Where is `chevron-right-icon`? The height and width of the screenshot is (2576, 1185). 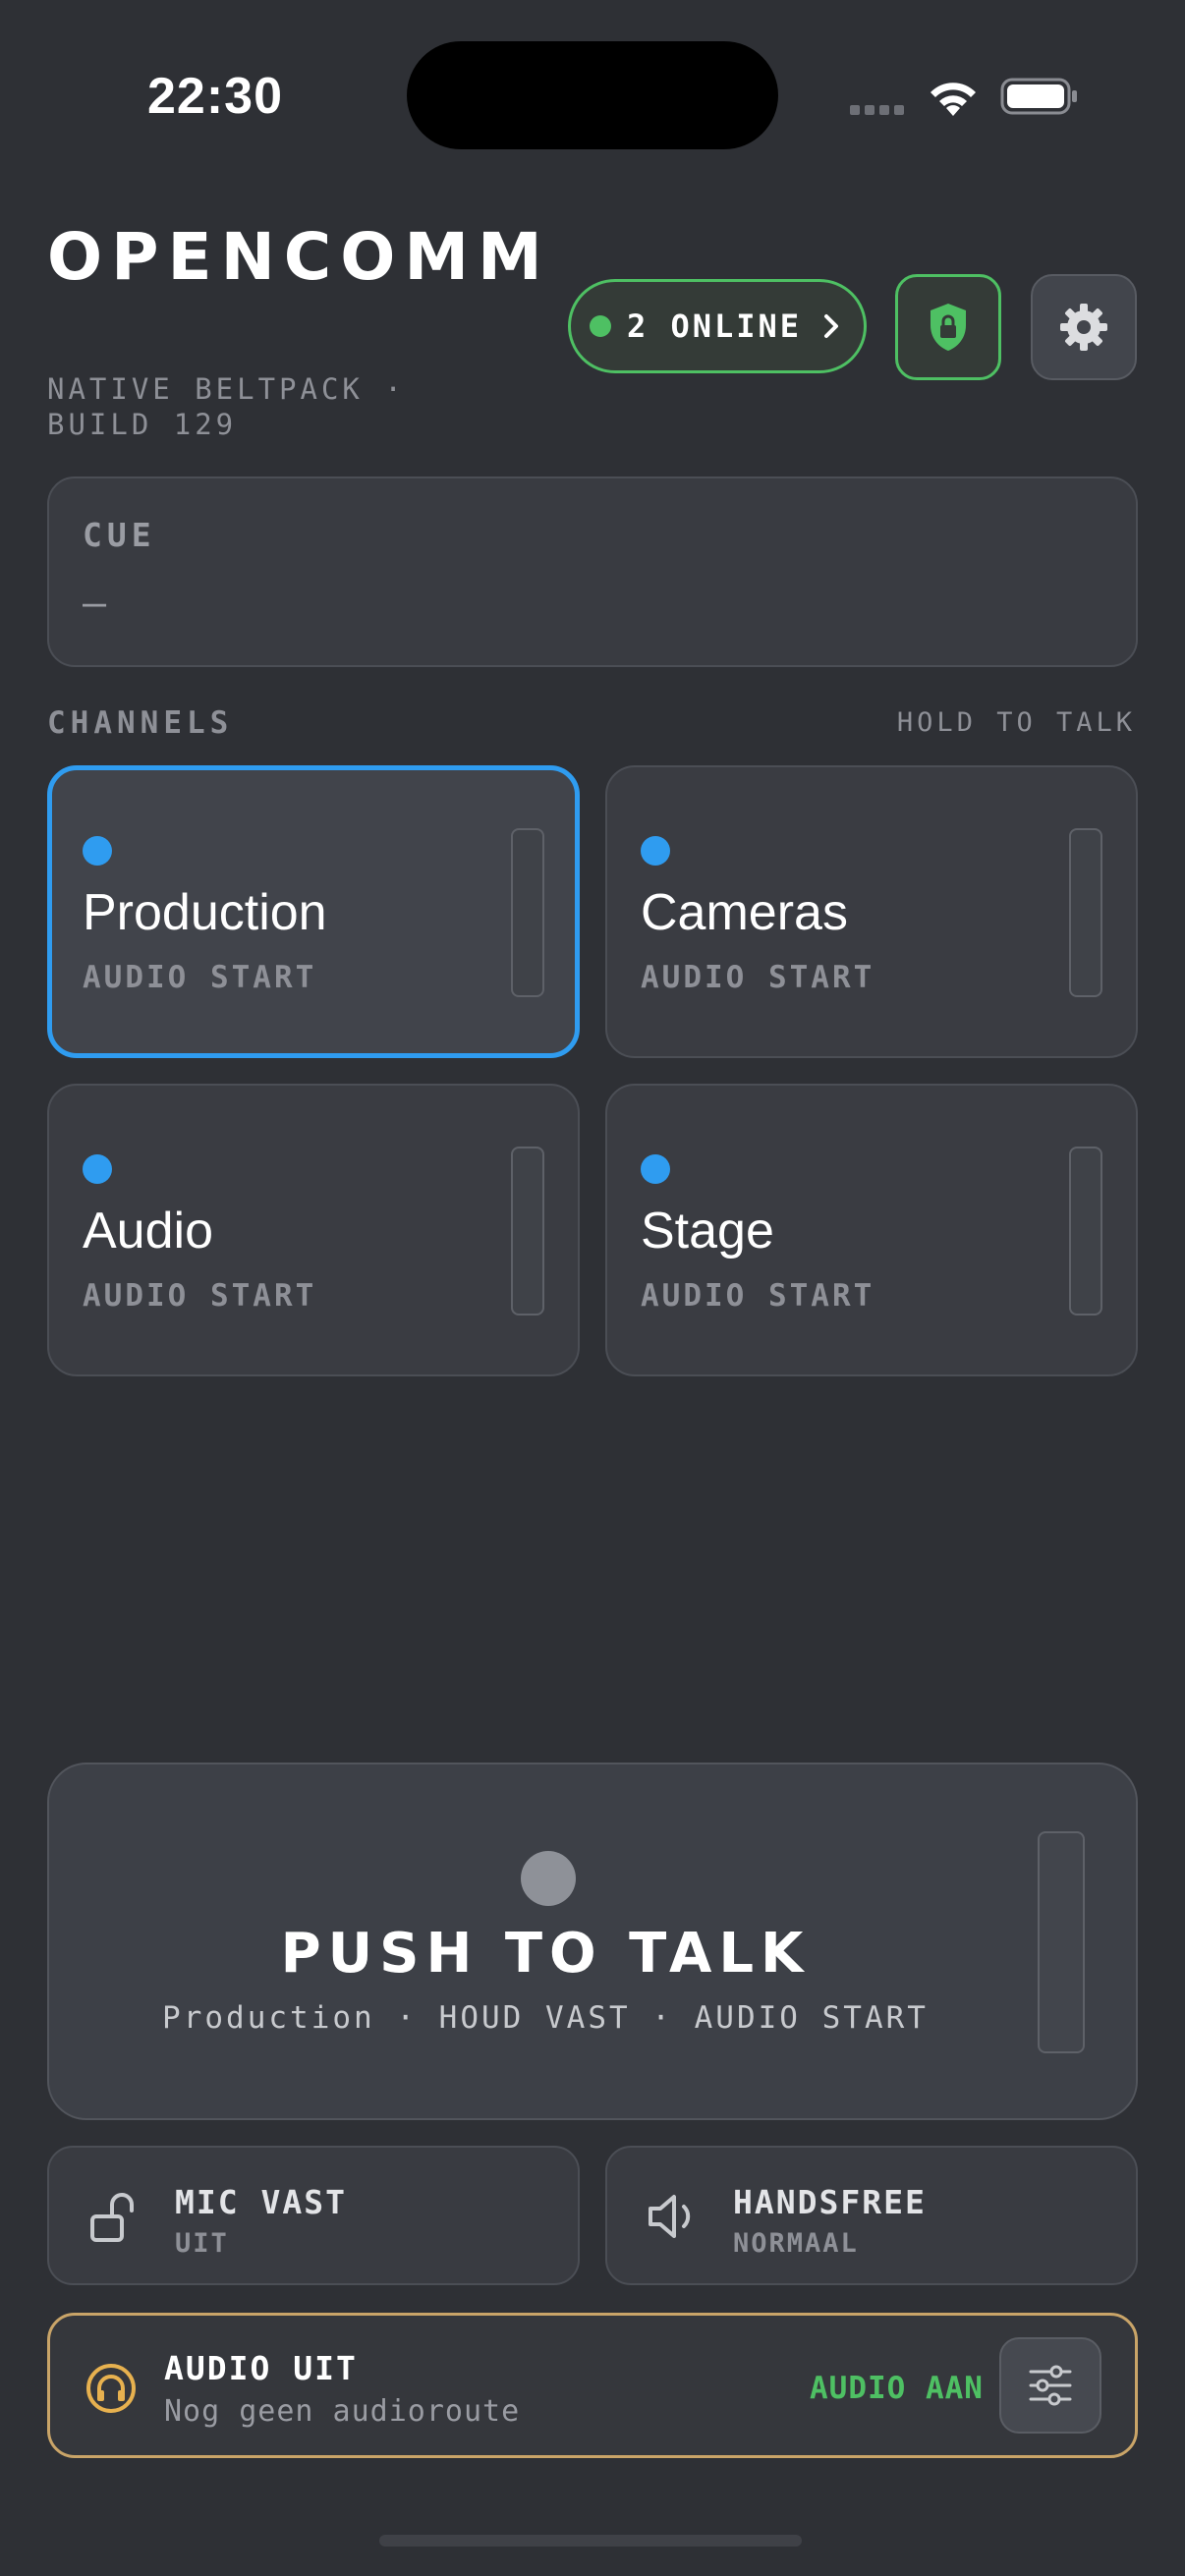 chevron-right-icon is located at coordinates (832, 326).